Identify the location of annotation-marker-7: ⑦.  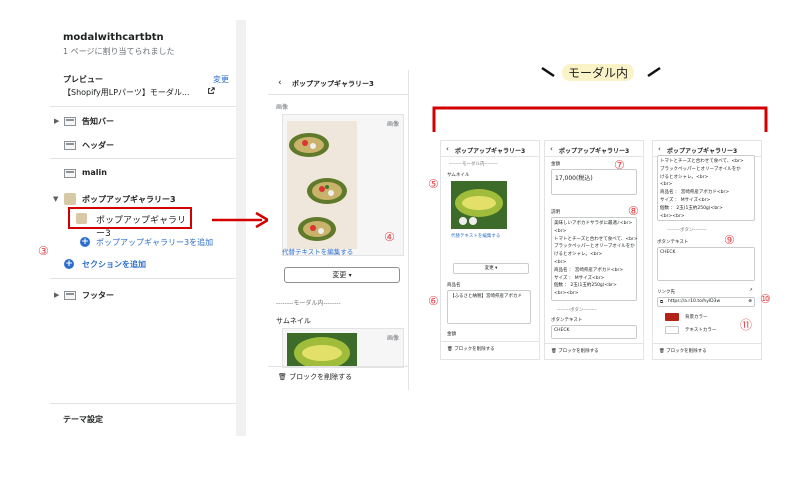
(619, 165).